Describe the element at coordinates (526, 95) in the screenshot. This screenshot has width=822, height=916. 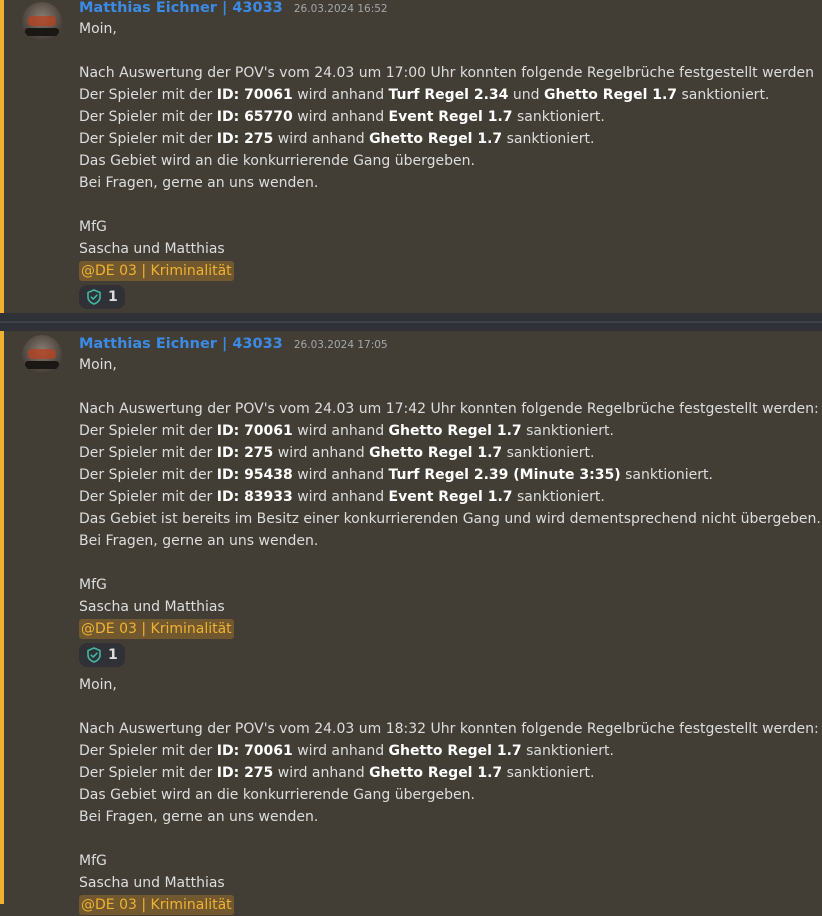
I see `message-text: und` at that location.